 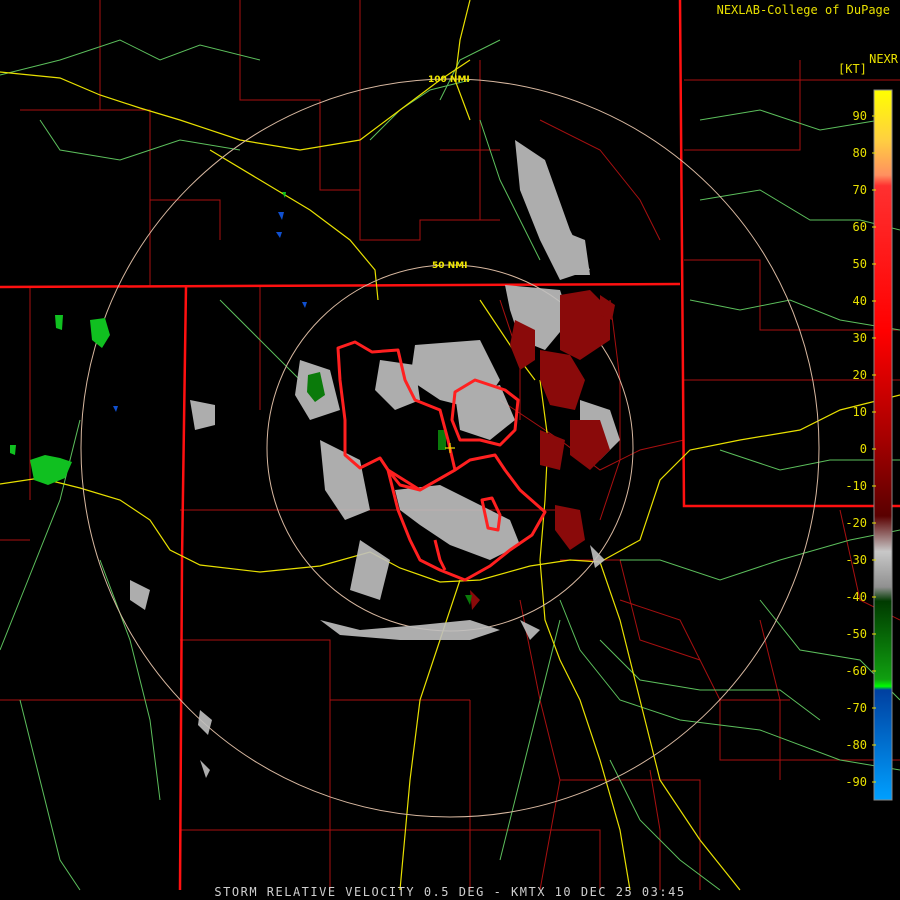 What do you see at coordinates (856, 671) in the screenshot?
I see `legend-tick-label: -60` at bounding box center [856, 671].